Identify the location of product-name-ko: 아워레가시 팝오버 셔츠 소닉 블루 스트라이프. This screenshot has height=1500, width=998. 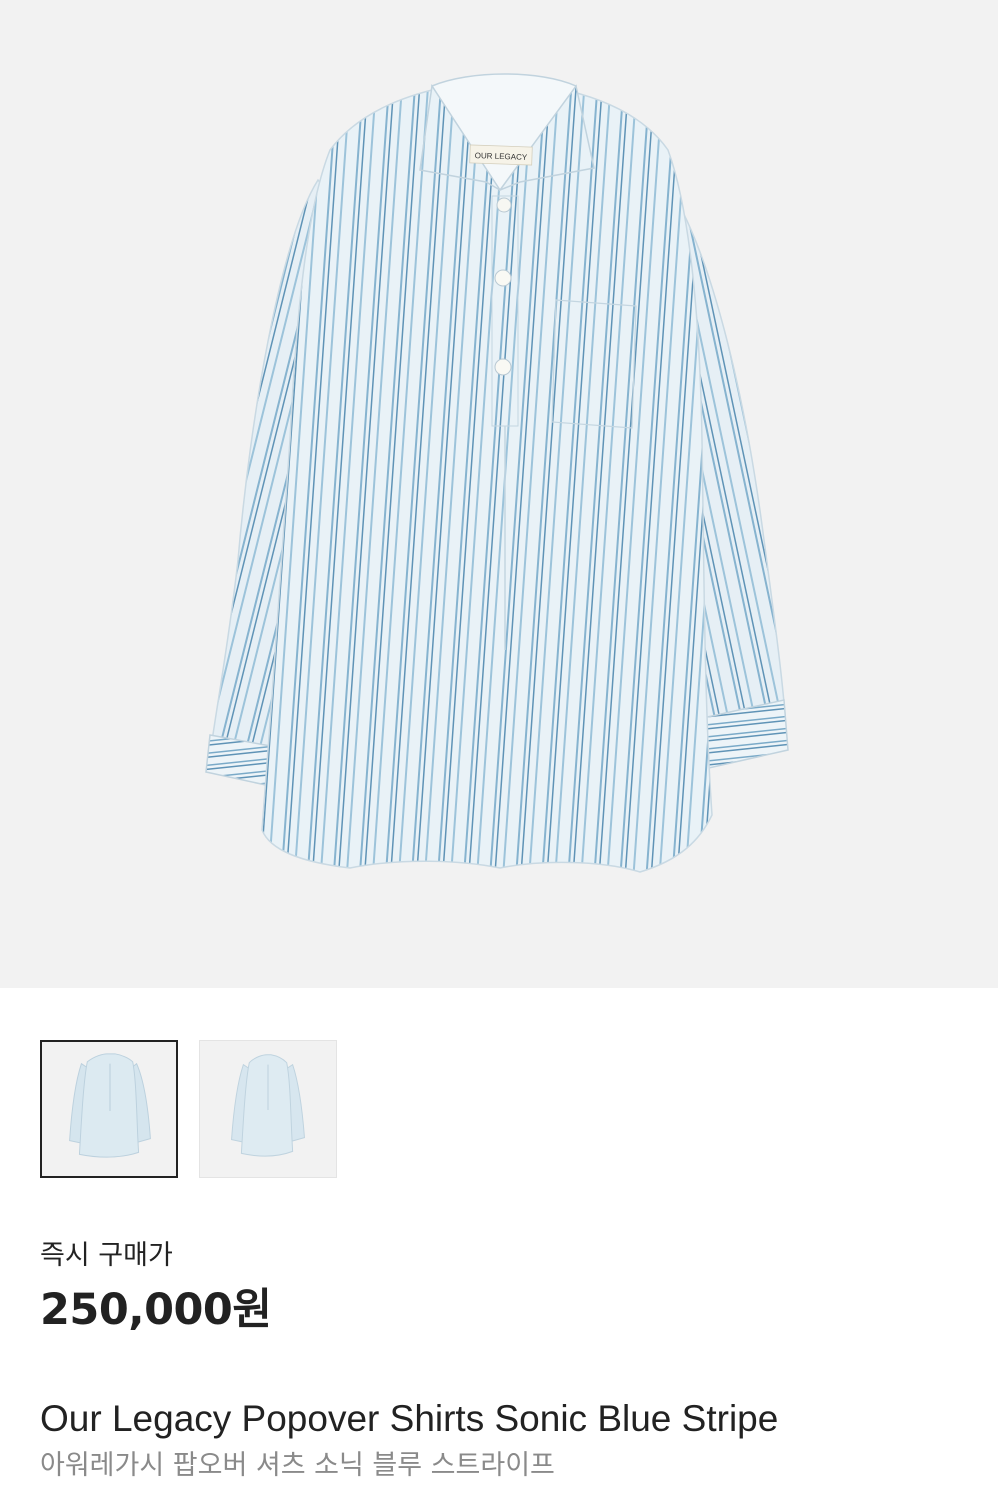
(297, 1465).